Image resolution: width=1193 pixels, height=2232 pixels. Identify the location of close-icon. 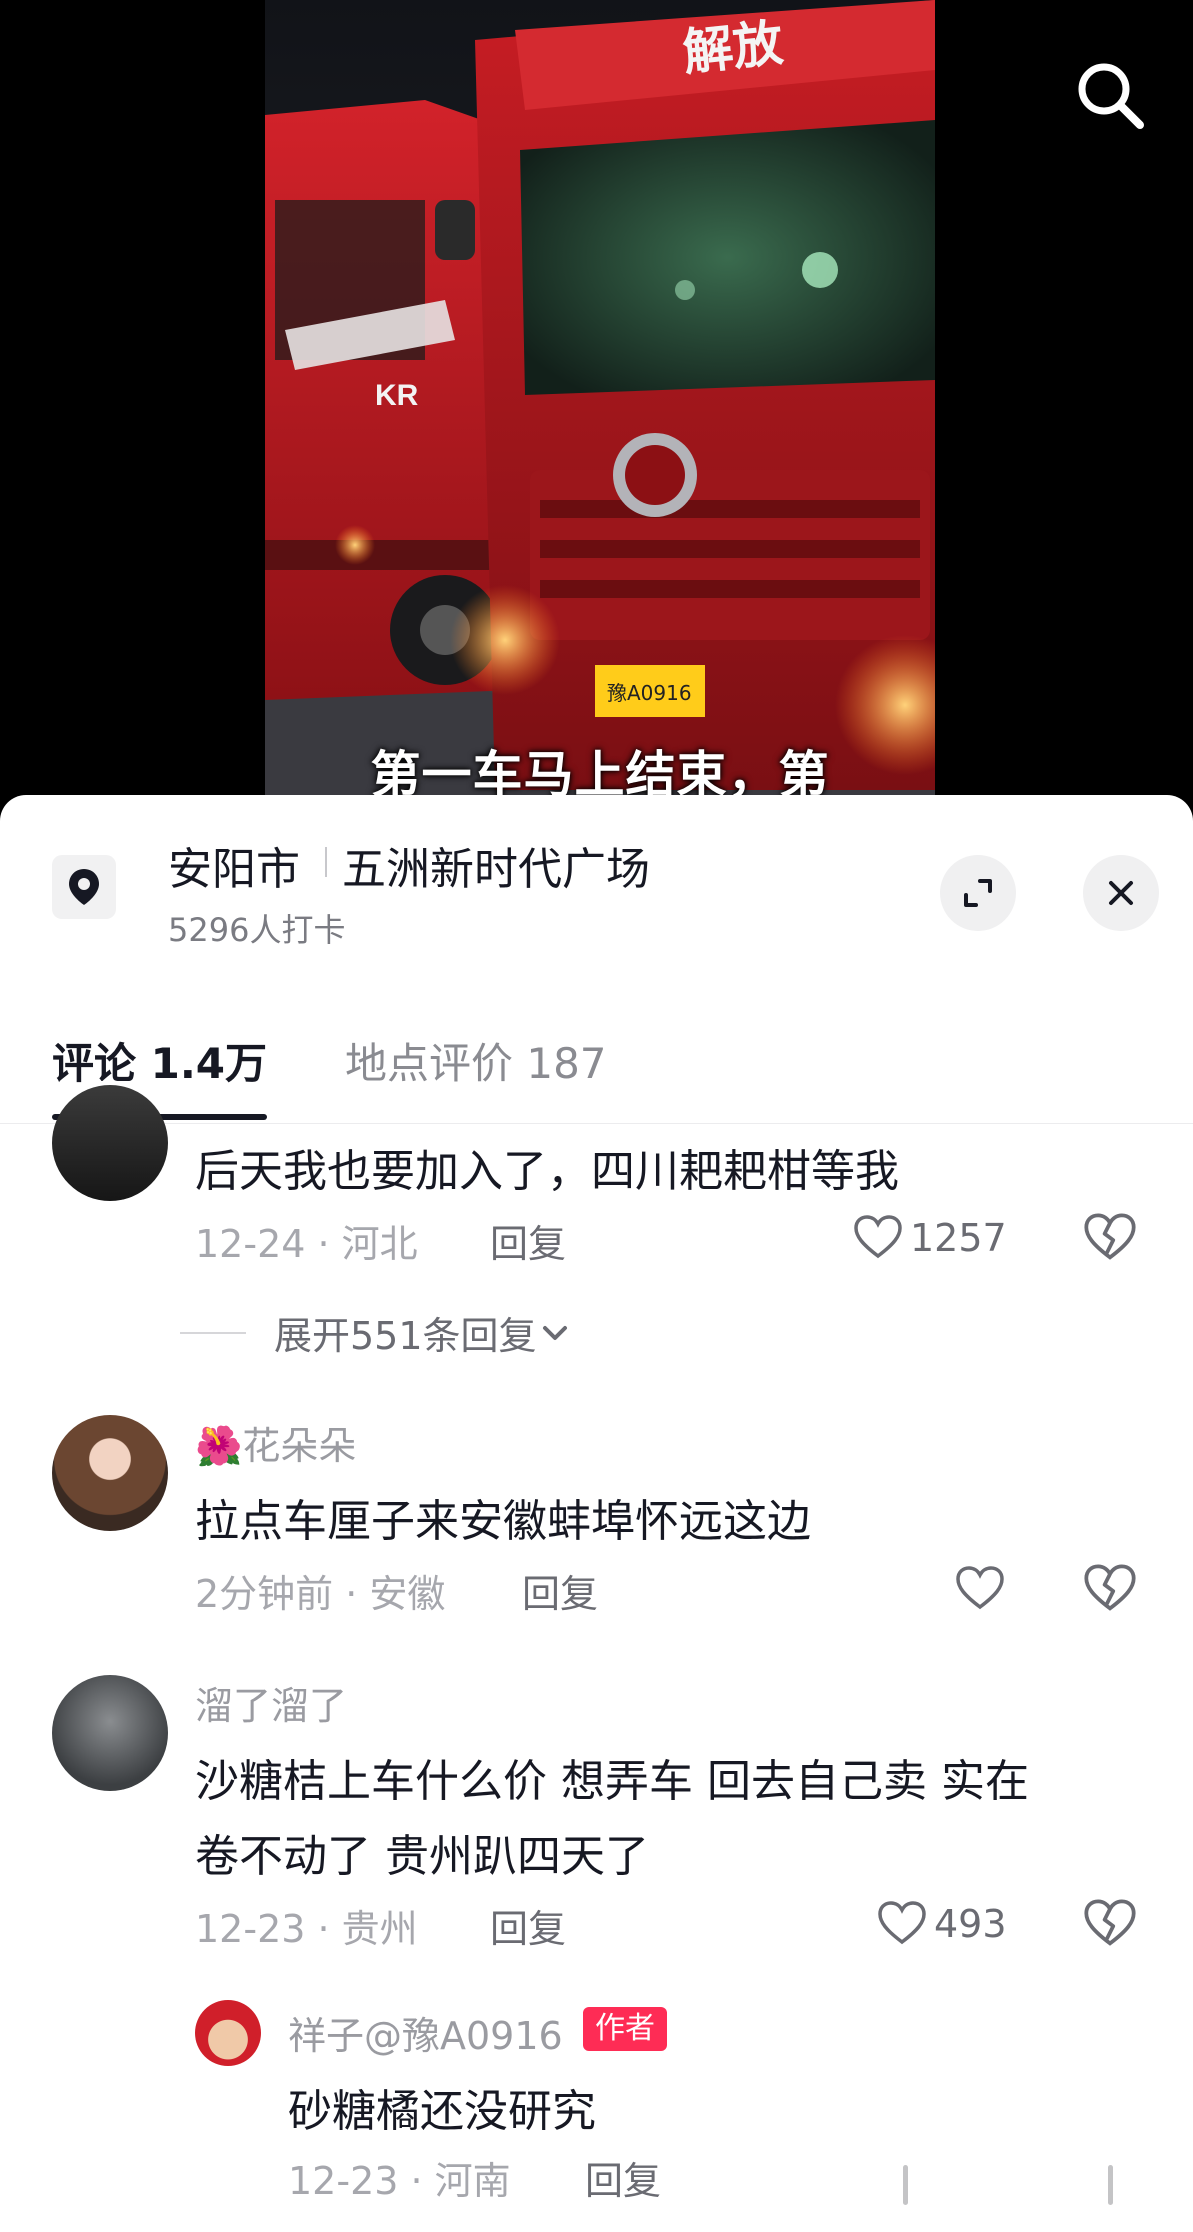
(1121, 893).